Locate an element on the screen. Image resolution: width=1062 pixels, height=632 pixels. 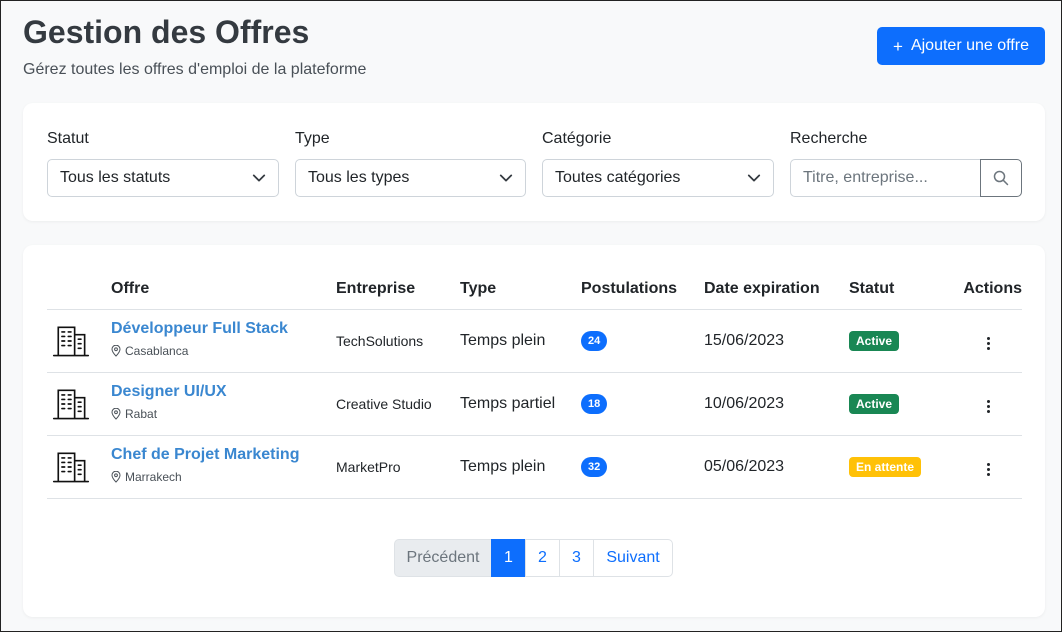
status-select-value: Tous les statuts is located at coordinates (115, 177).